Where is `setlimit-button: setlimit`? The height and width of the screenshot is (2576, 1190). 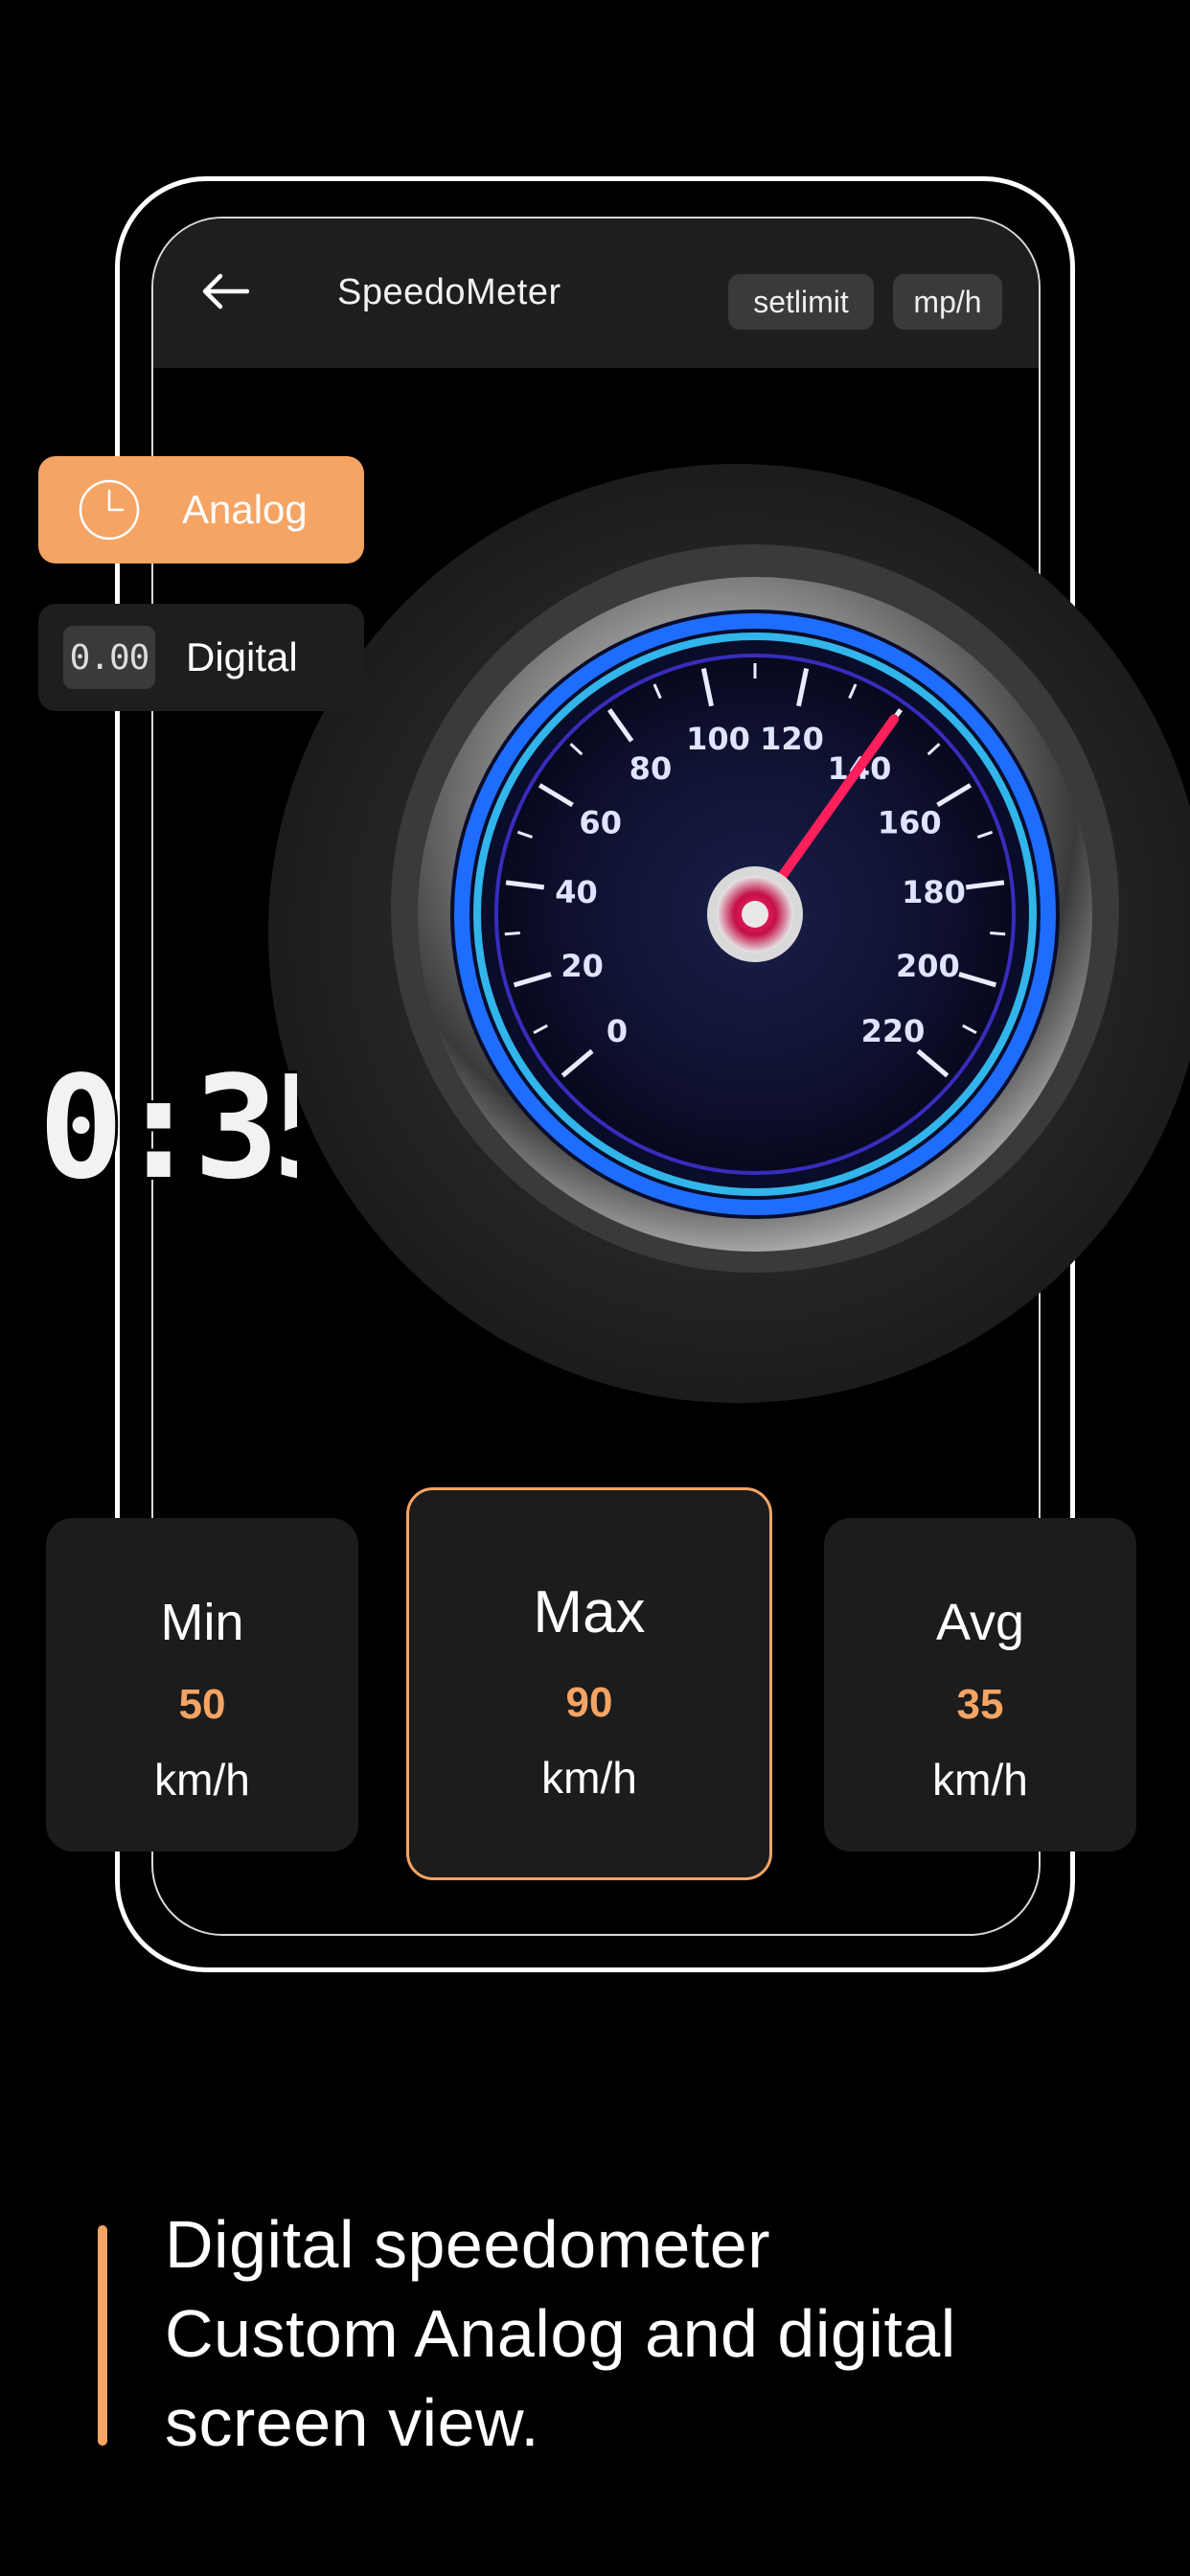 setlimit-button: setlimit is located at coordinates (801, 302).